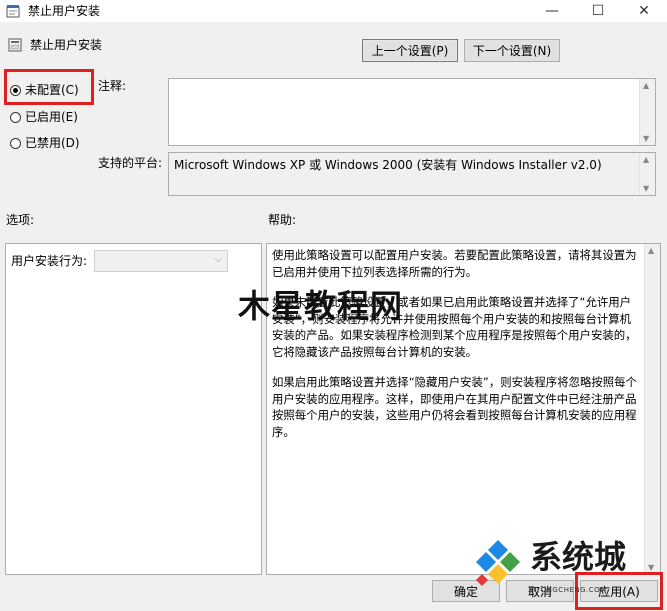 Image resolution: width=667 pixels, height=611 pixels. What do you see at coordinates (647, 112) in the screenshot?
I see `comment-scrollbar: ▲ ▼` at bounding box center [647, 112].